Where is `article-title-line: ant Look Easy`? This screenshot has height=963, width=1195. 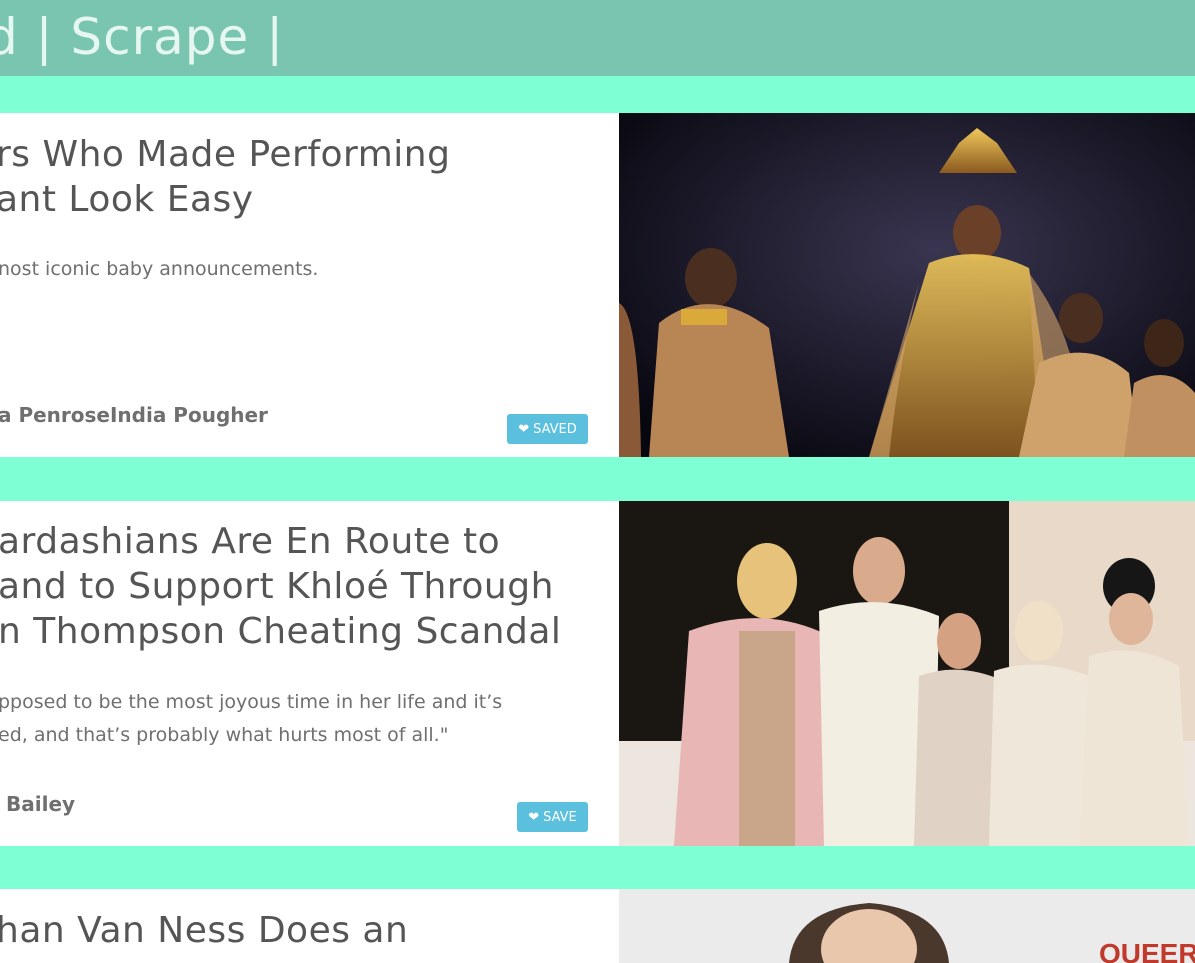 article-title-line: ant Look Easy is located at coordinates (127, 199).